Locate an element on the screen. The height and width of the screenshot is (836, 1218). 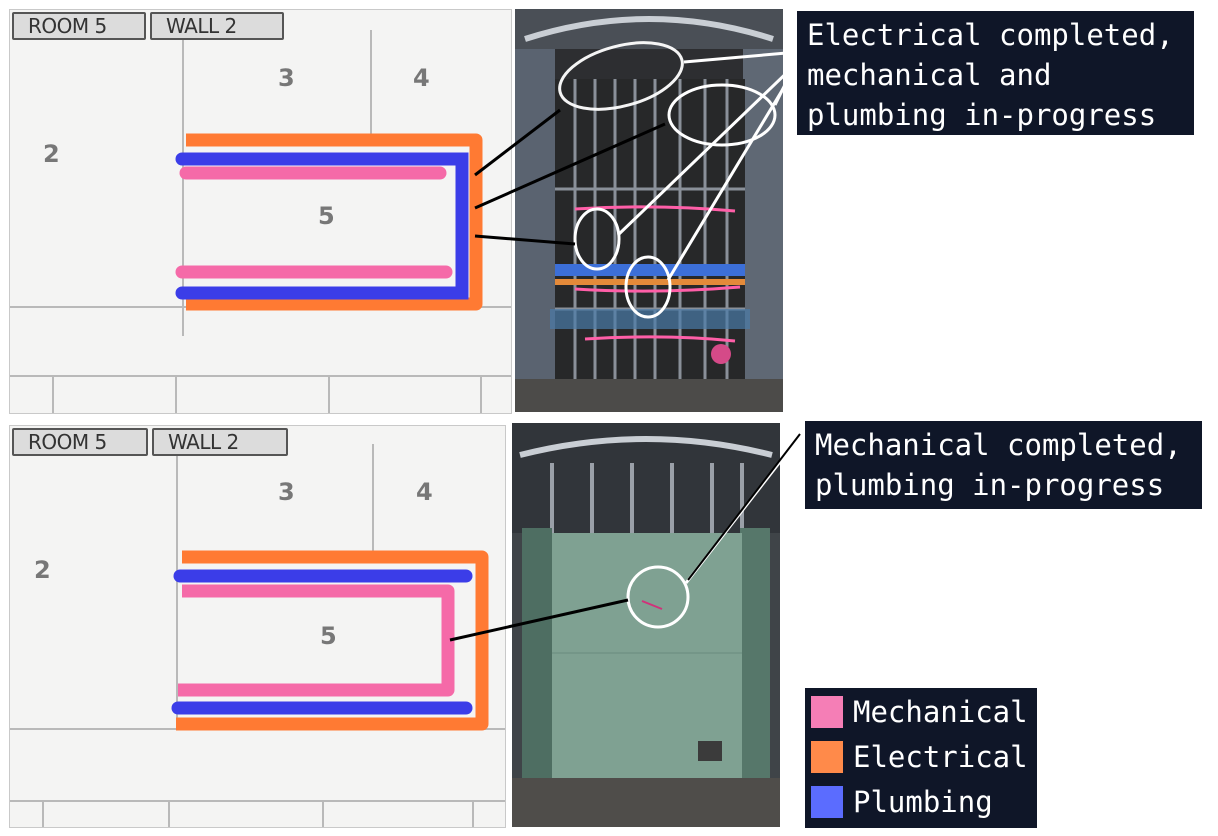
legend-item-electrical: Electrical is located at coordinates (921, 757).